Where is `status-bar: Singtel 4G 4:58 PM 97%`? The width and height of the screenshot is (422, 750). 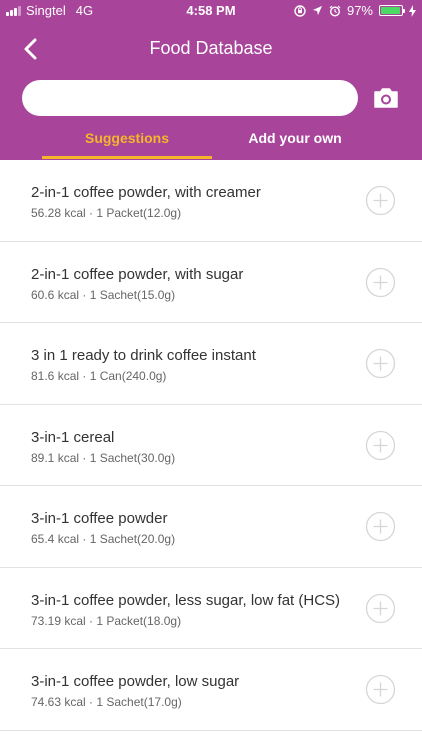
status-bar: Singtel 4G 4:58 PM 97% is located at coordinates (211, 11).